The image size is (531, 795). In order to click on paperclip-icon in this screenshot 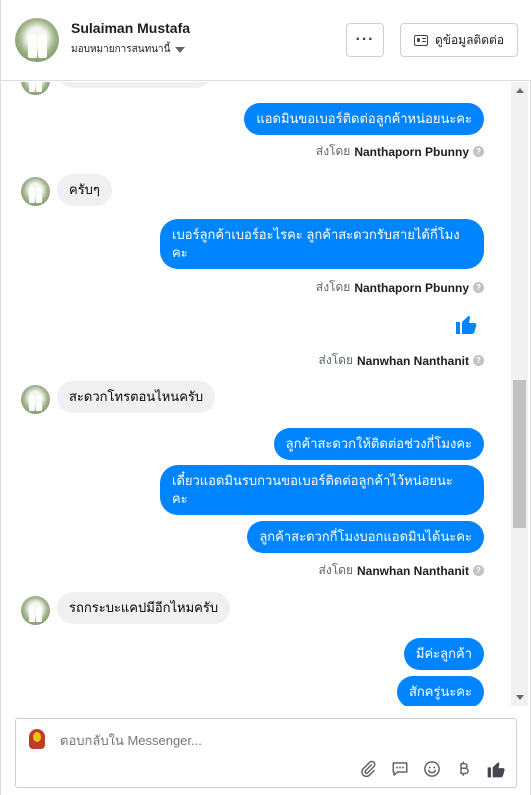, I will do `click(368, 769)`.